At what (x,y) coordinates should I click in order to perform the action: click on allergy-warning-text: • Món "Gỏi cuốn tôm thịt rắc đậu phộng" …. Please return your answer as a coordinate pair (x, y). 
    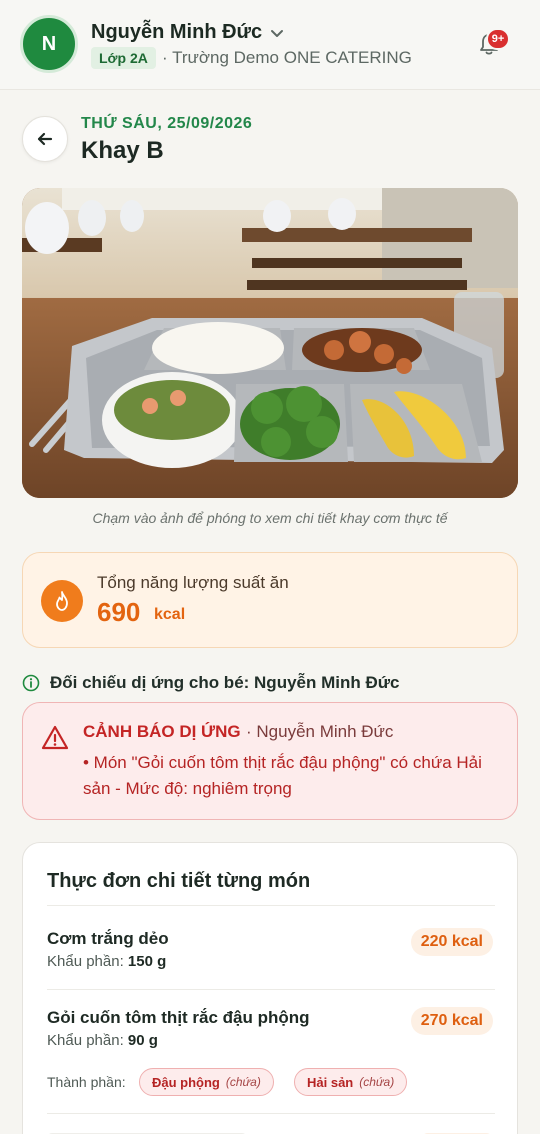
    Looking at the image, I should click on (282, 775).